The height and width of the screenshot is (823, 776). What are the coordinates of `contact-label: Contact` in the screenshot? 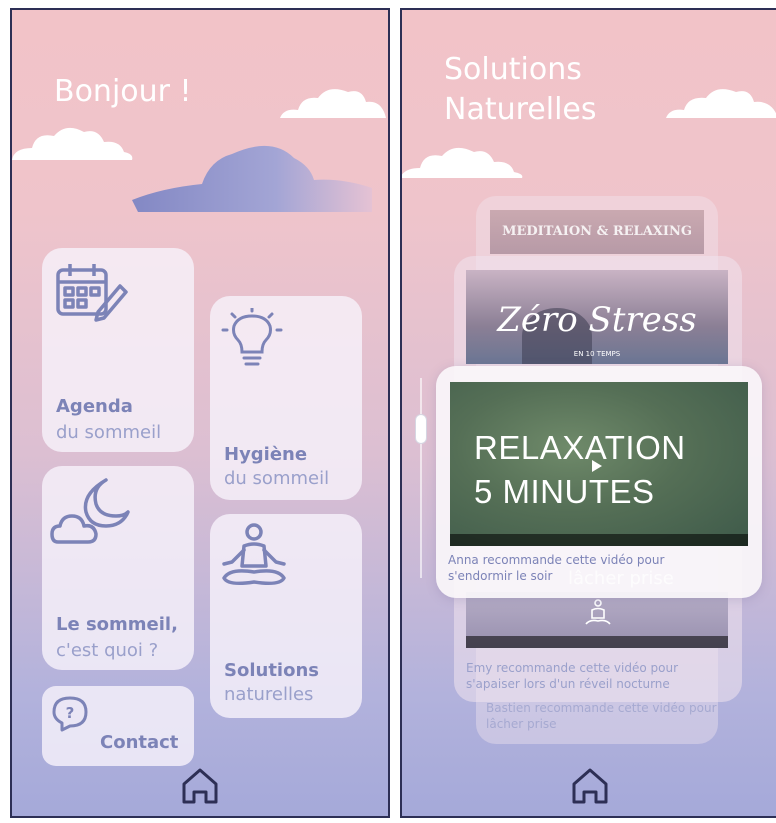 It's located at (139, 742).